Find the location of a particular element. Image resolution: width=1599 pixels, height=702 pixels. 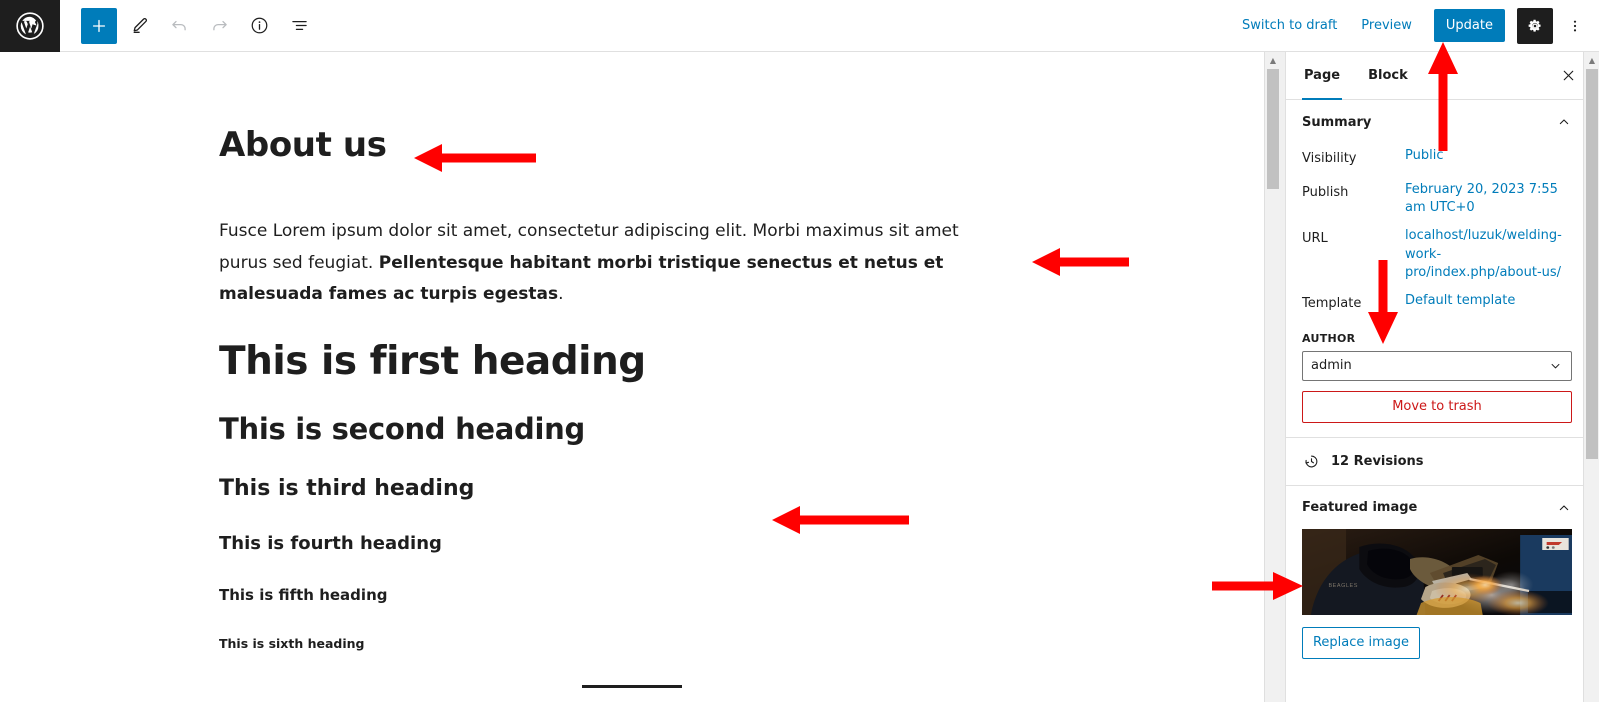

preview-button: Preview is located at coordinates (1386, 25).